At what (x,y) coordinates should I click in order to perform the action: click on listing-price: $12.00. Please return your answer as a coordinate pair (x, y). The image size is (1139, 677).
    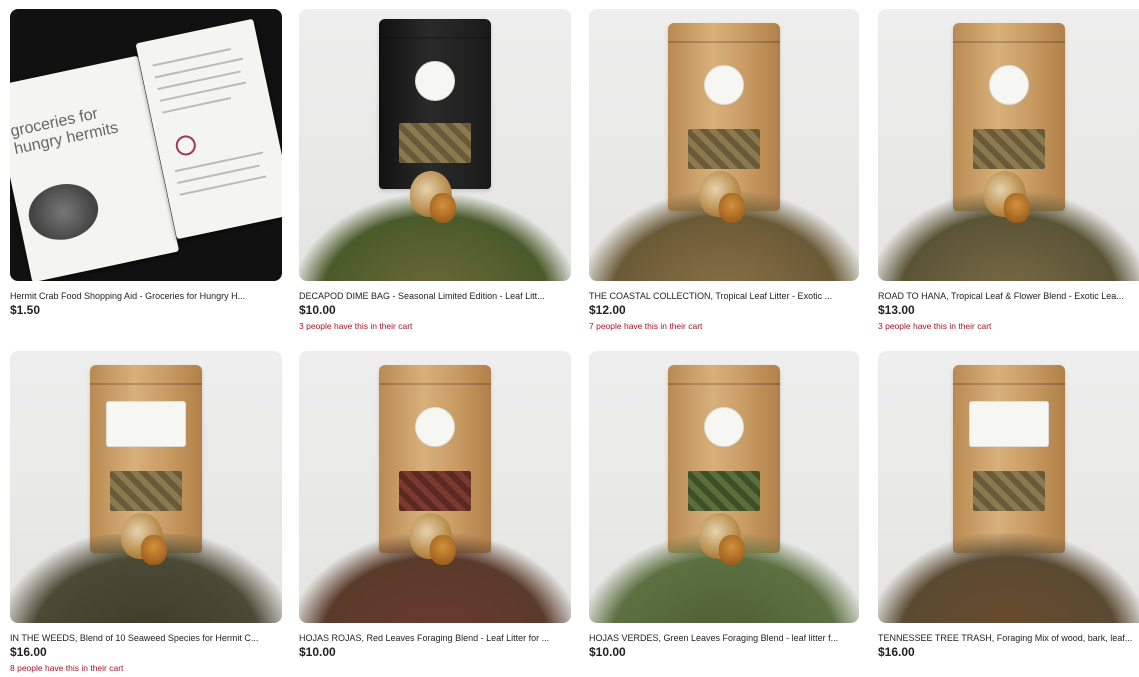
    Looking at the image, I should click on (607, 310).